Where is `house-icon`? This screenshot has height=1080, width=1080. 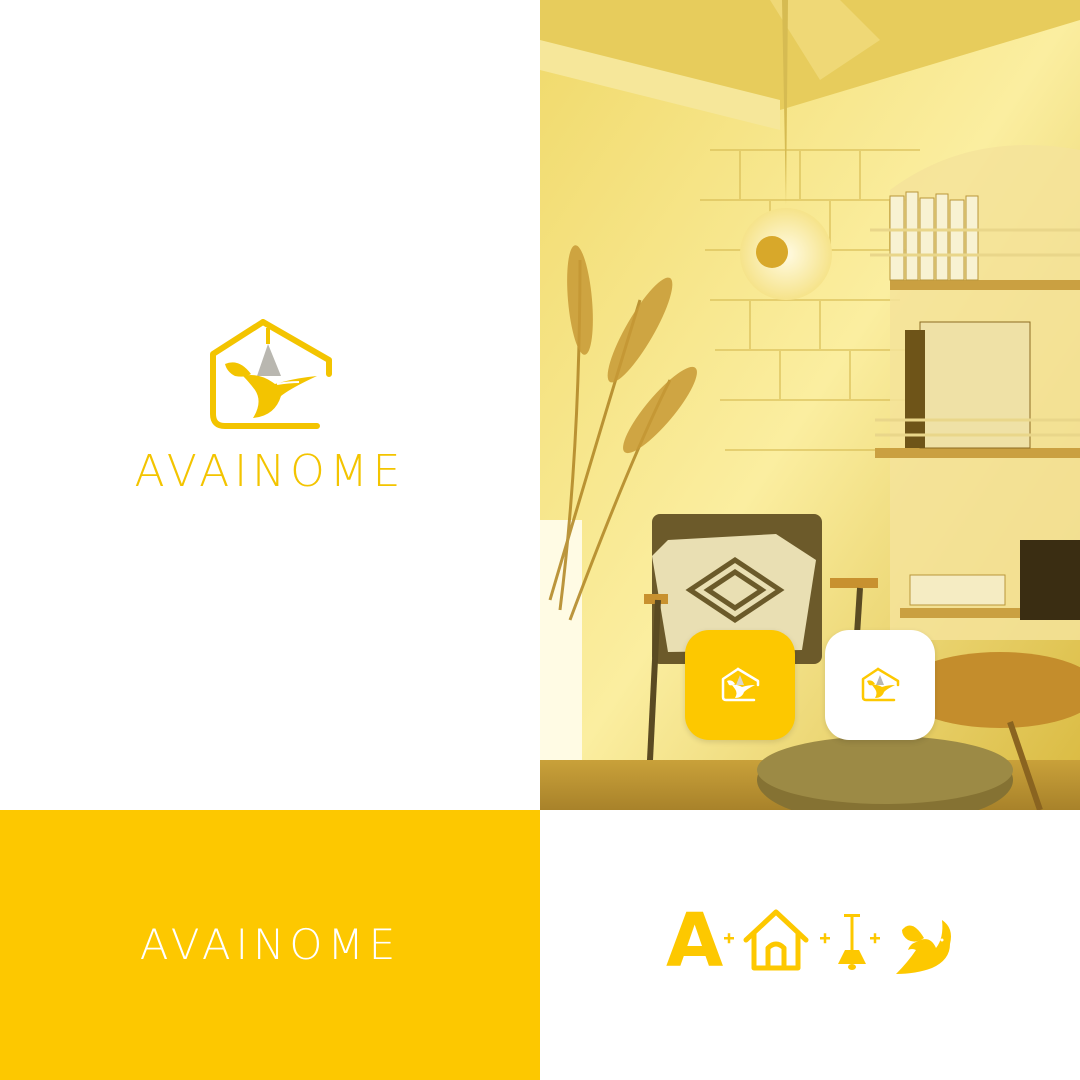
house-icon is located at coordinates (776, 940).